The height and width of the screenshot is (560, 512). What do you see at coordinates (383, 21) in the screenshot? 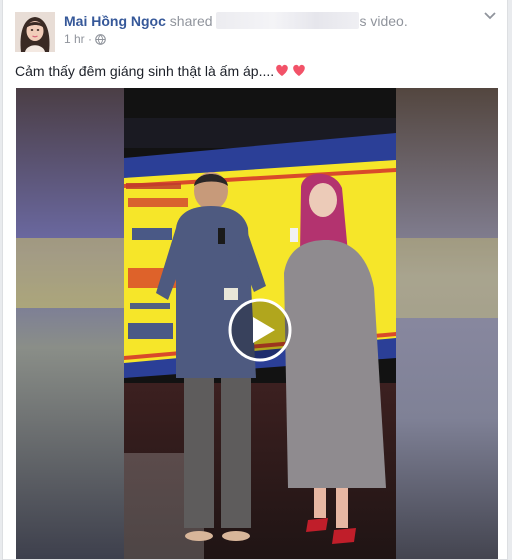
I see `action-suffix: s video.` at bounding box center [383, 21].